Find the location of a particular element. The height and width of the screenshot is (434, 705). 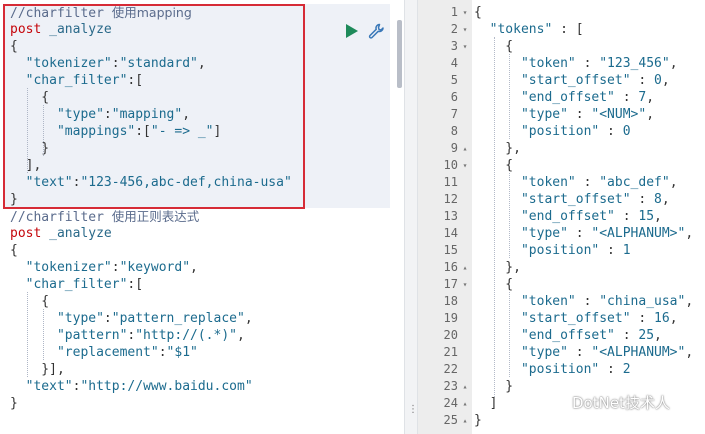

pane-resizer: ⋮ is located at coordinates (411, 217).